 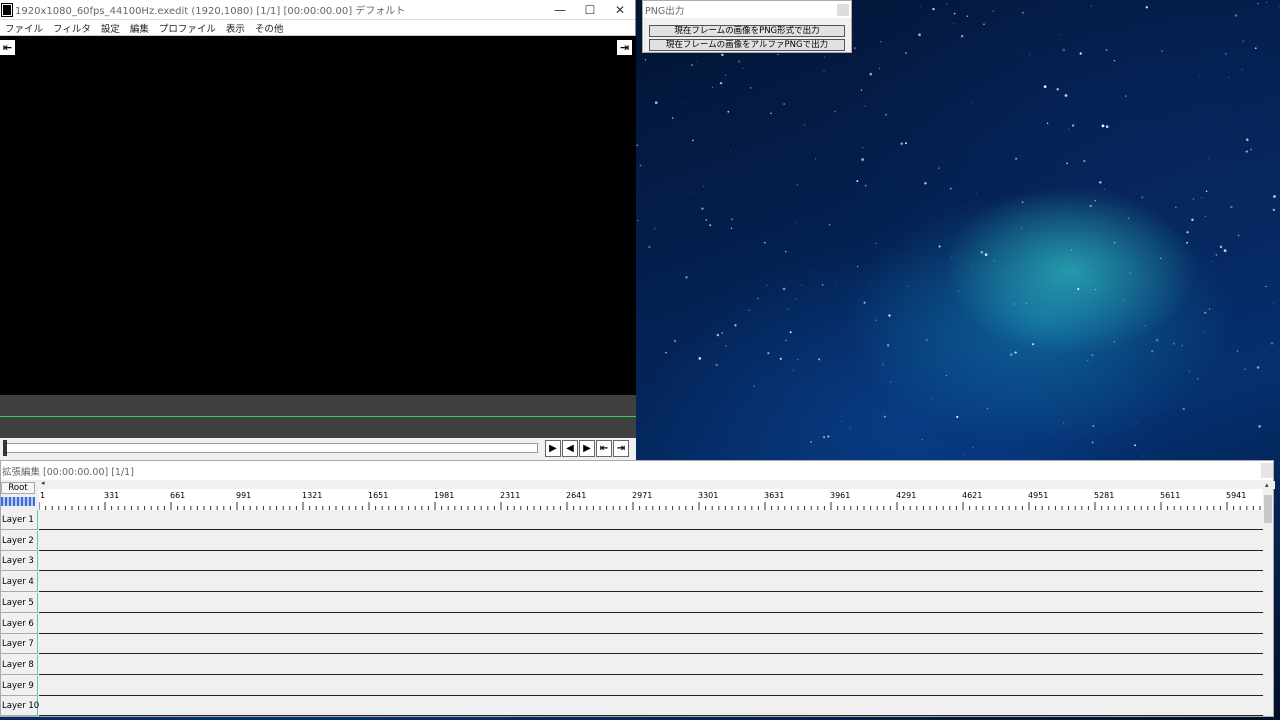 What do you see at coordinates (19, 644) in the screenshot?
I see `layer-label: Layer 7` at bounding box center [19, 644].